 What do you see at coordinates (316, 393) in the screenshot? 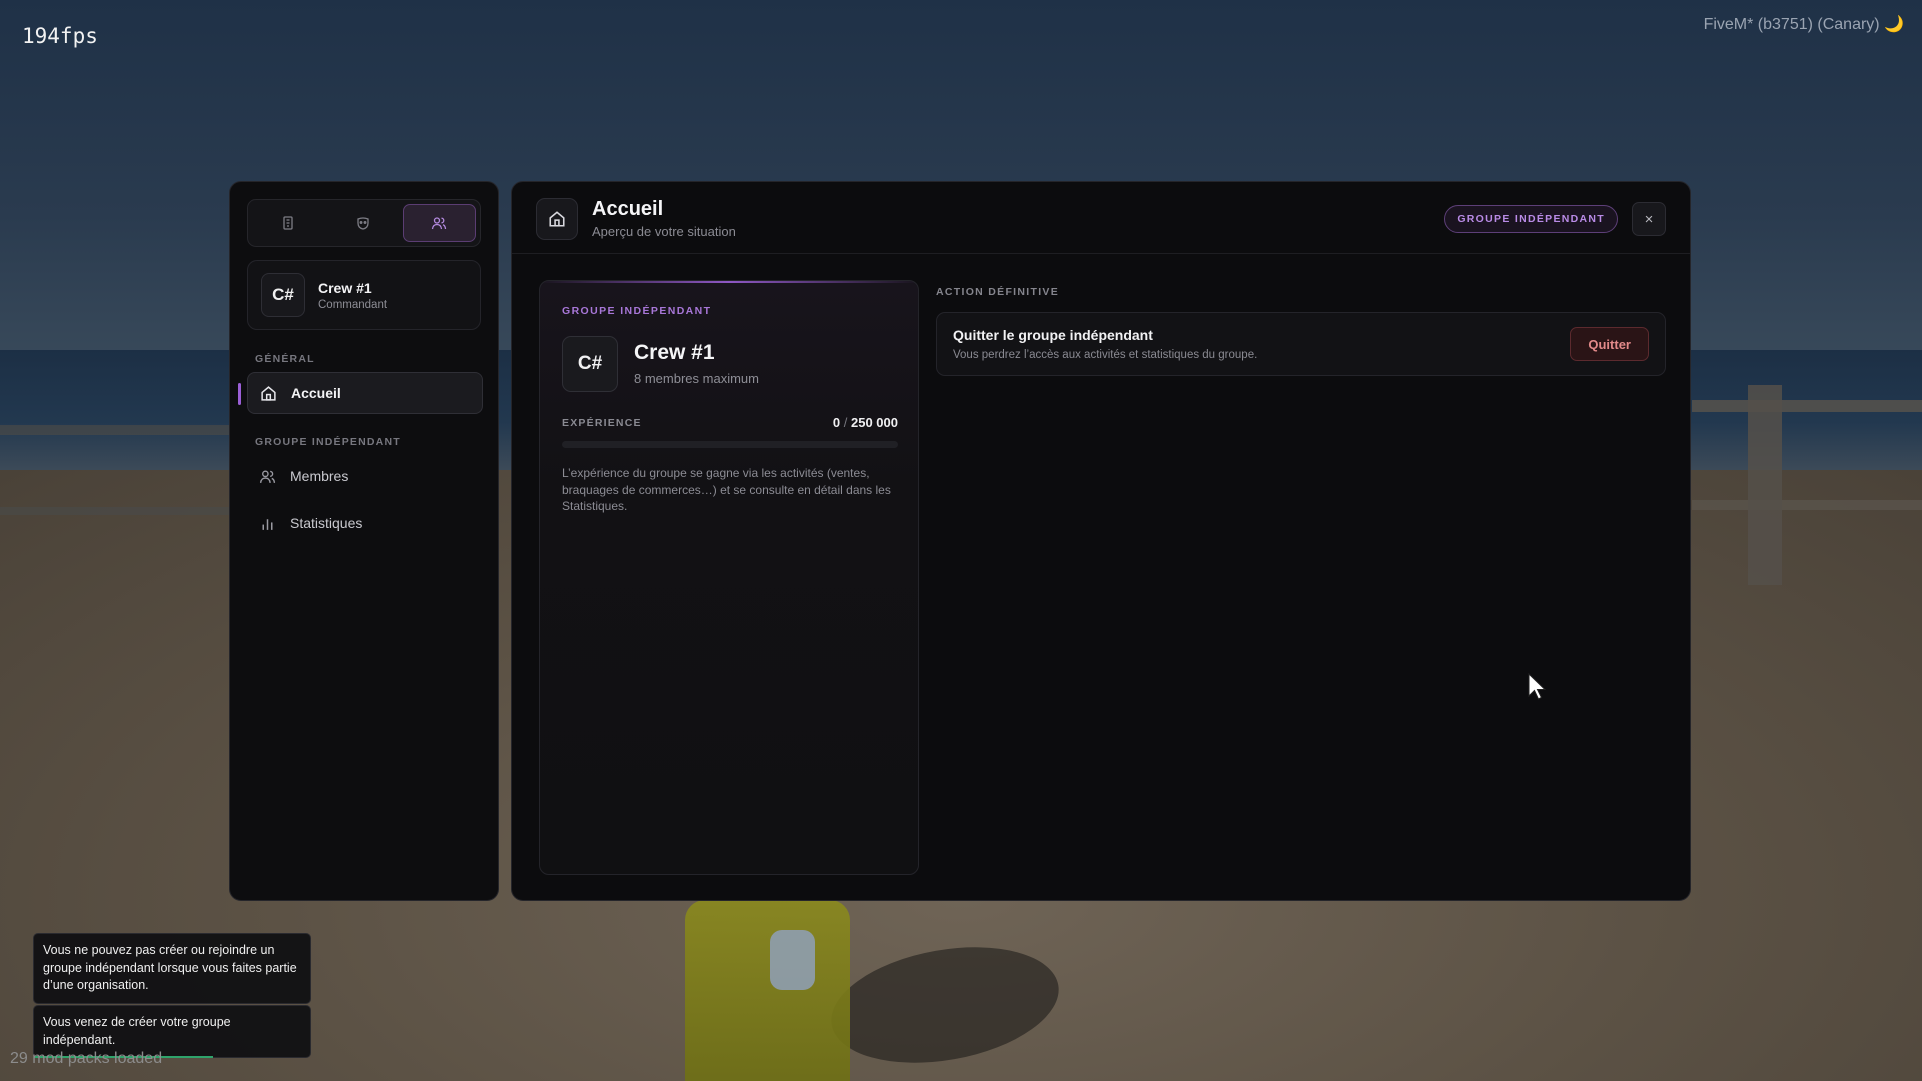
I see `sidebar-item-label: Accueil` at bounding box center [316, 393].